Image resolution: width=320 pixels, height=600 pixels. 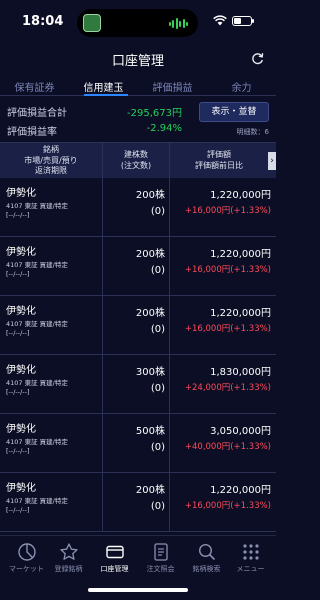 What do you see at coordinates (172, 86) in the screenshot?
I see `tab-profit-loss: 評価損益` at bounding box center [172, 86].